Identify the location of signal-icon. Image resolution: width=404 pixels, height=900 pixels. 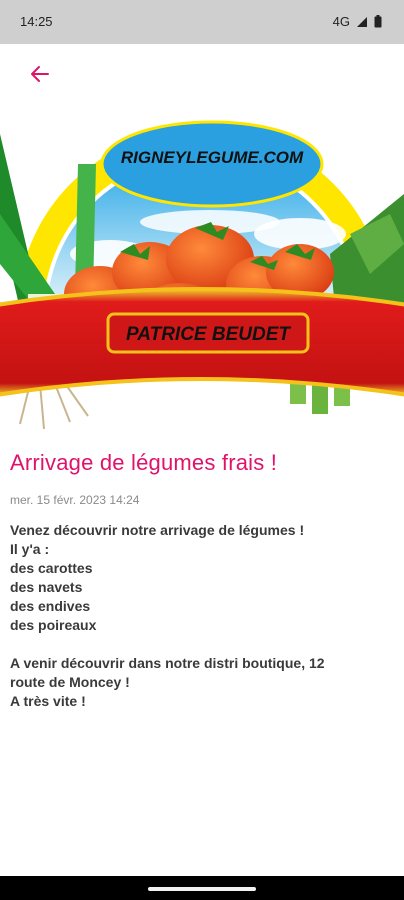
(362, 21).